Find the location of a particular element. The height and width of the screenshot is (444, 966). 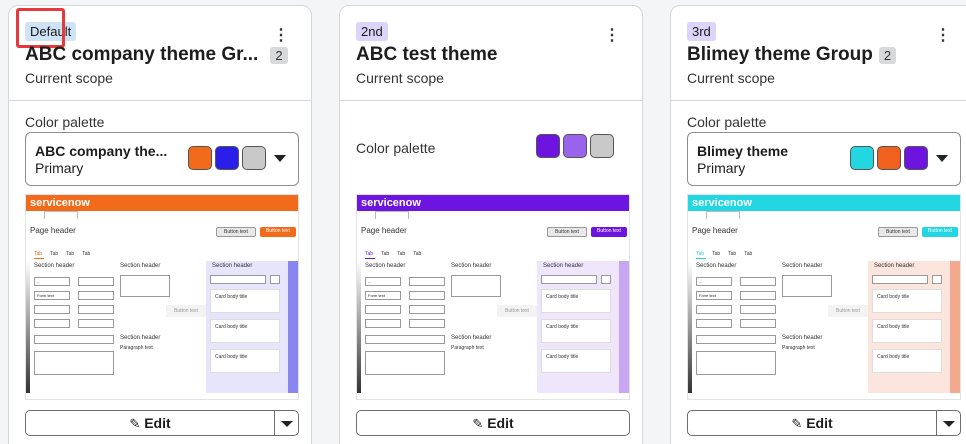

preview-accent-button: Button text is located at coordinates (609, 232).